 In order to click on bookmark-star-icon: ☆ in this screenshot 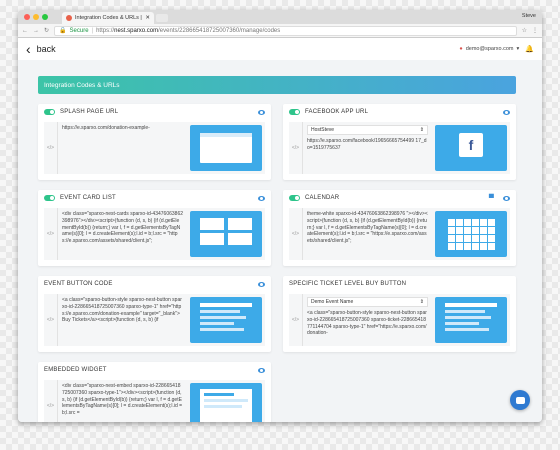, I will do `click(524, 30)`.